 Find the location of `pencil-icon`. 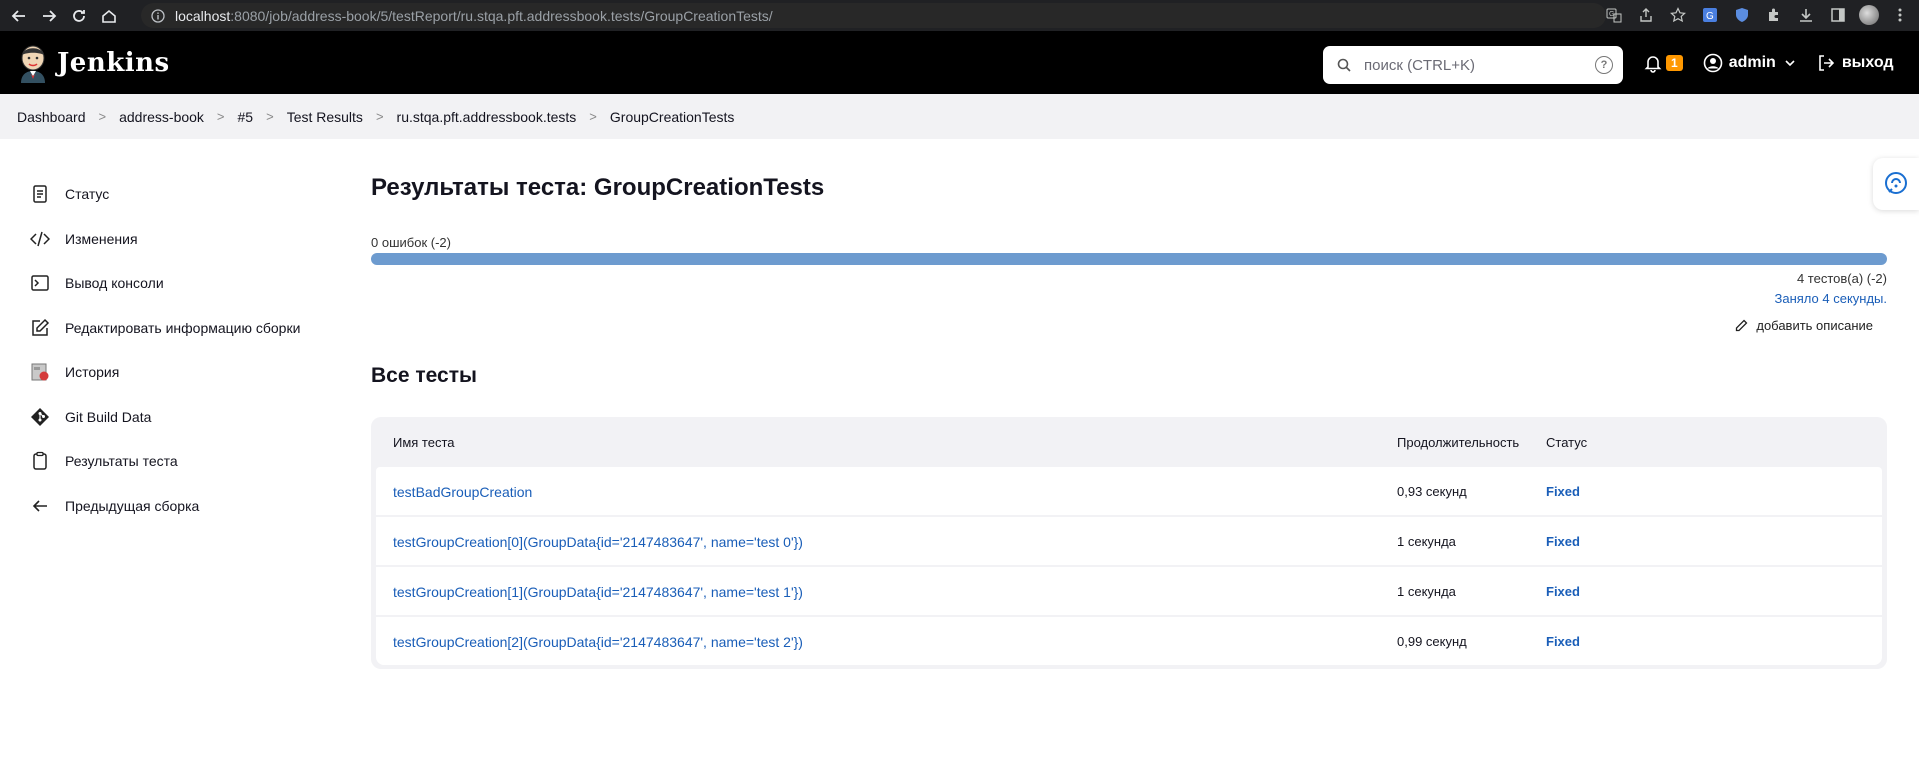

pencil-icon is located at coordinates (1742, 325).